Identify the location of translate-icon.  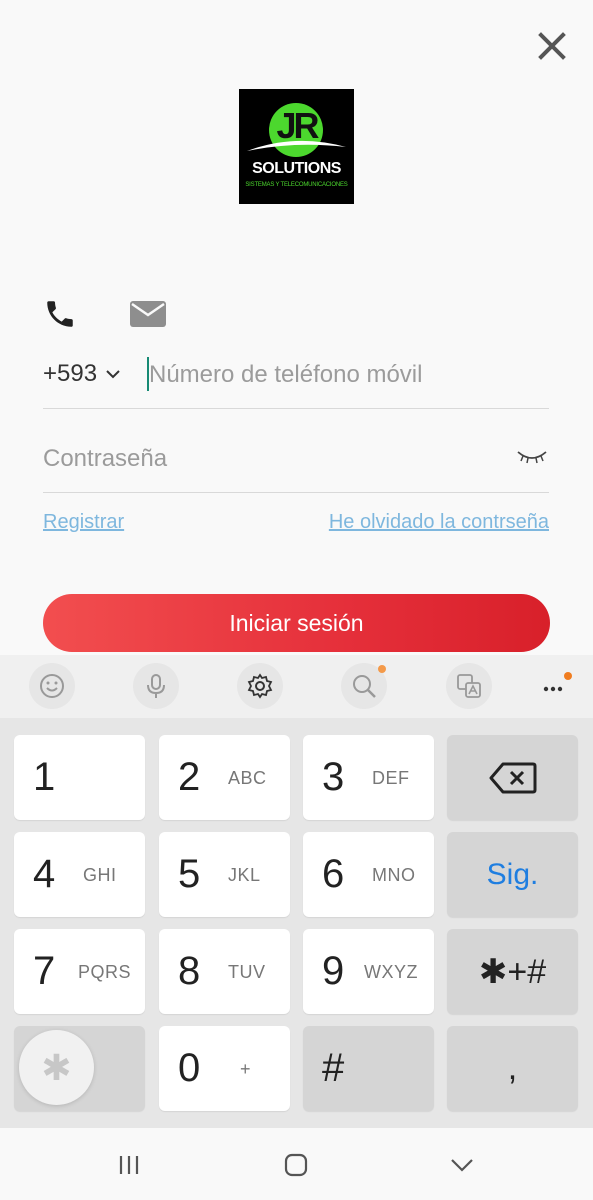
(469, 686).